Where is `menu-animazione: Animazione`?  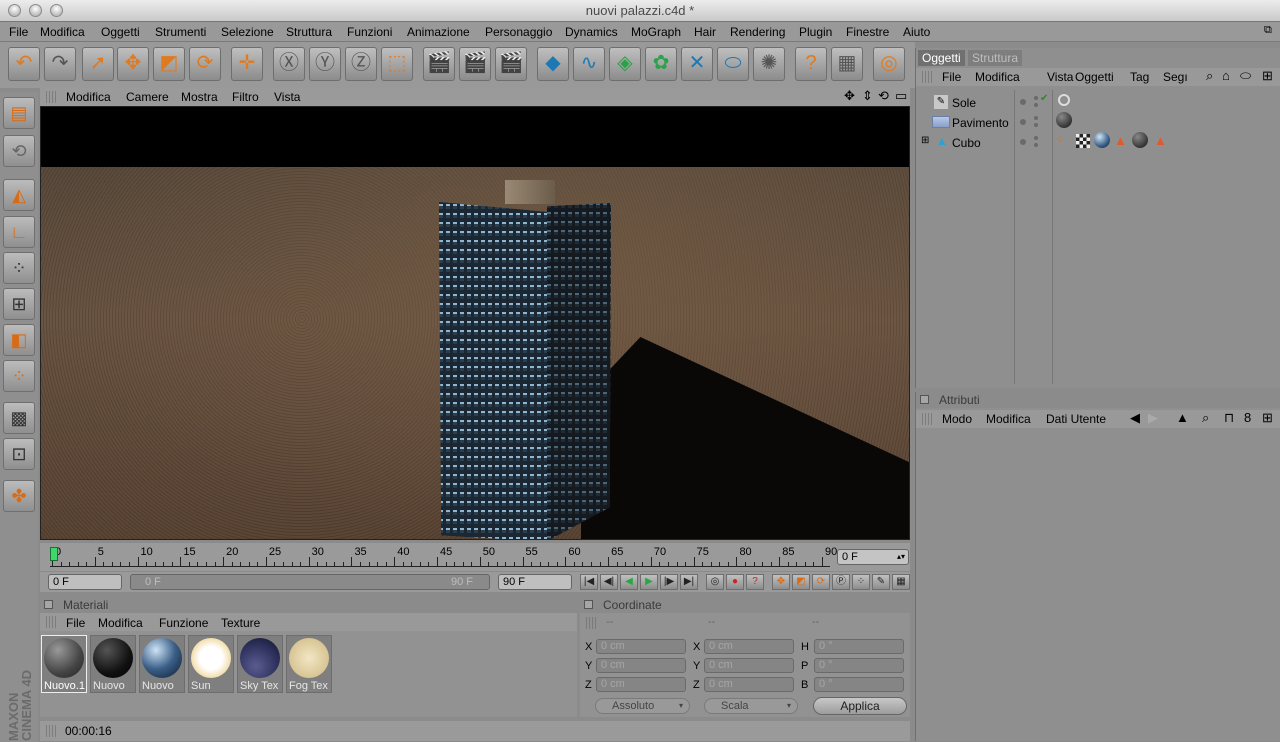 menu-animazione: Animazione is located at coordinates (438, 32).